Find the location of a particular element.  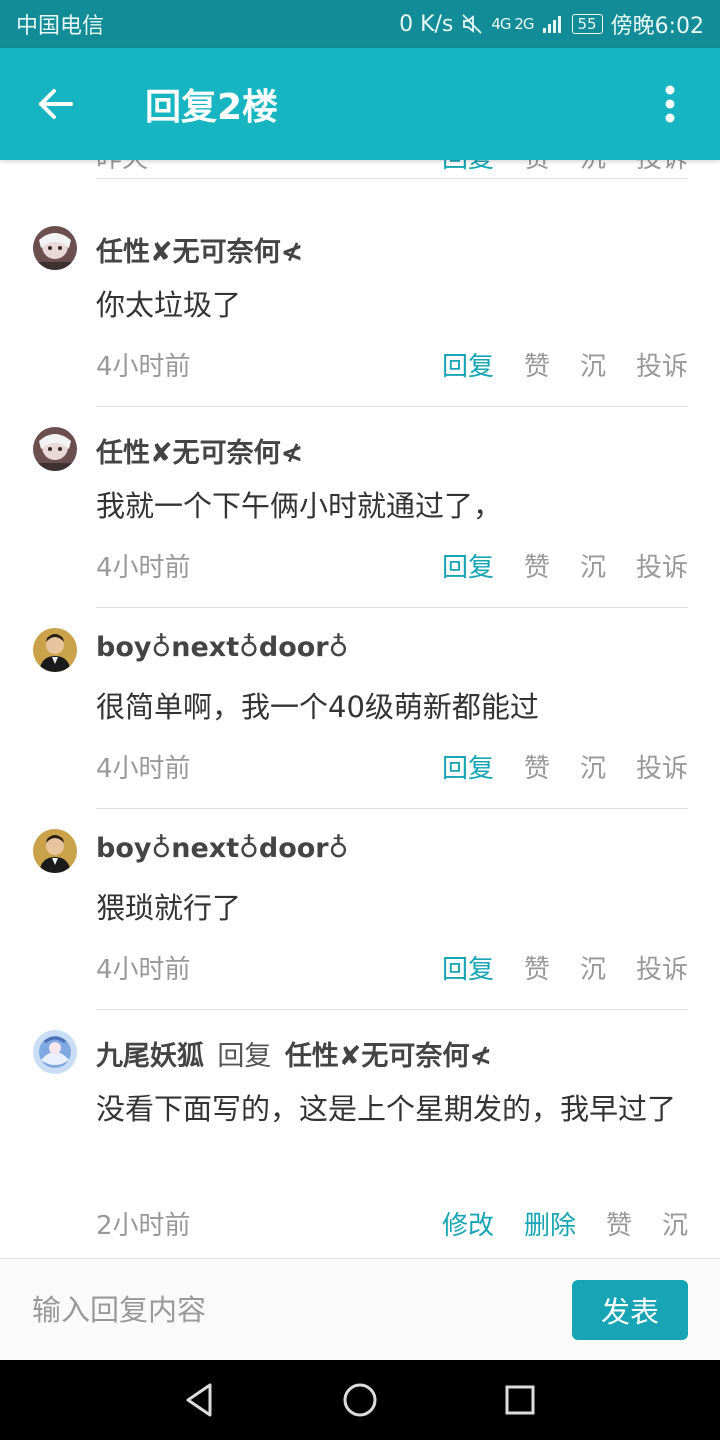

app-bar: 回复2楼 is located at coordinates (360, 104).